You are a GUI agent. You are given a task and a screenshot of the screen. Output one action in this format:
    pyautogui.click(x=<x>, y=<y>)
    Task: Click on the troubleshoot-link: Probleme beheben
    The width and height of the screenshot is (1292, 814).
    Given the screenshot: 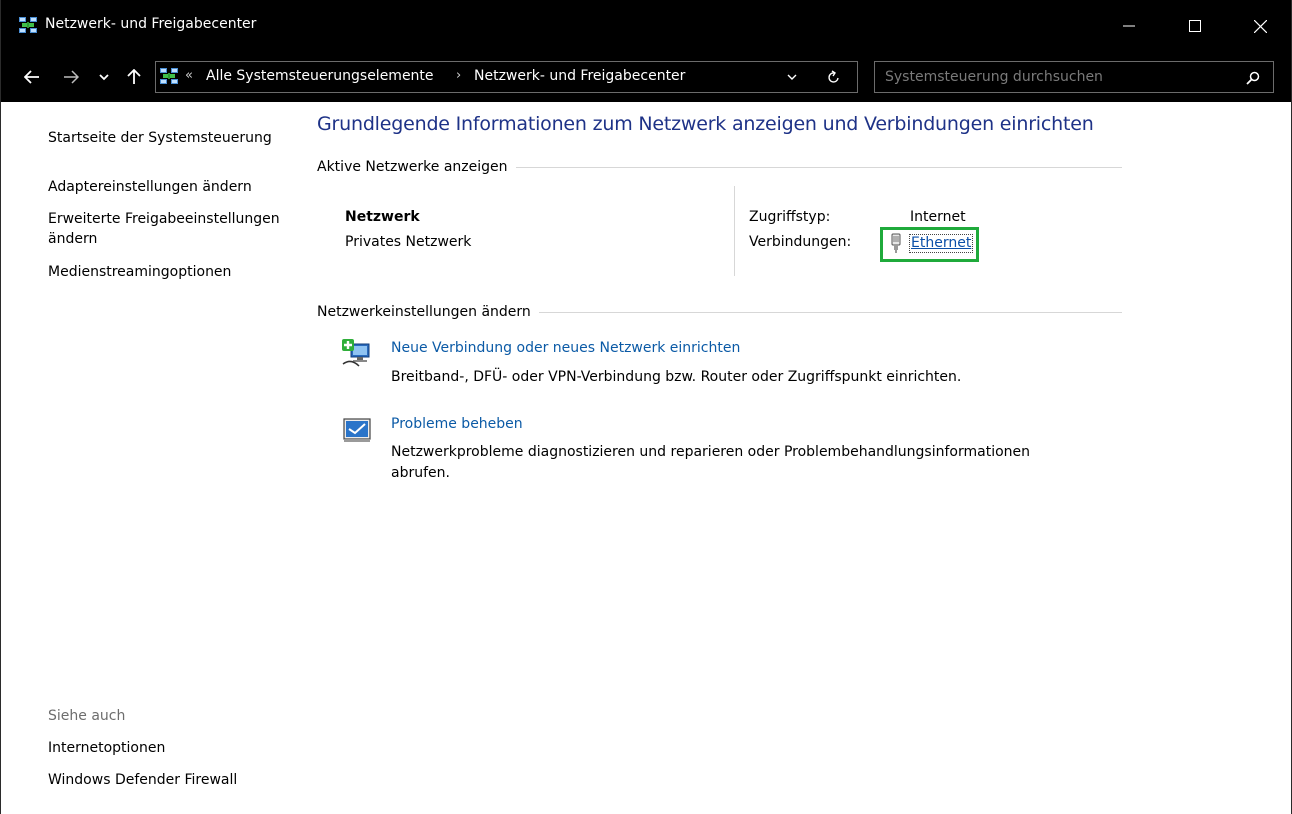 What is the action you would take?
    pyautogui.click(x=457, y=424)
    